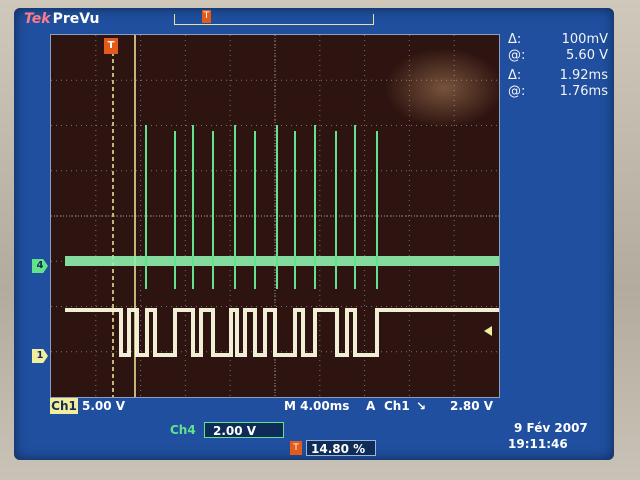 Image resolution: width=640 pixels, height=480 pixels. Describe the element at coordinates (185, 430) in the screenshot. I see `ch4-label: Ch4` at that location.